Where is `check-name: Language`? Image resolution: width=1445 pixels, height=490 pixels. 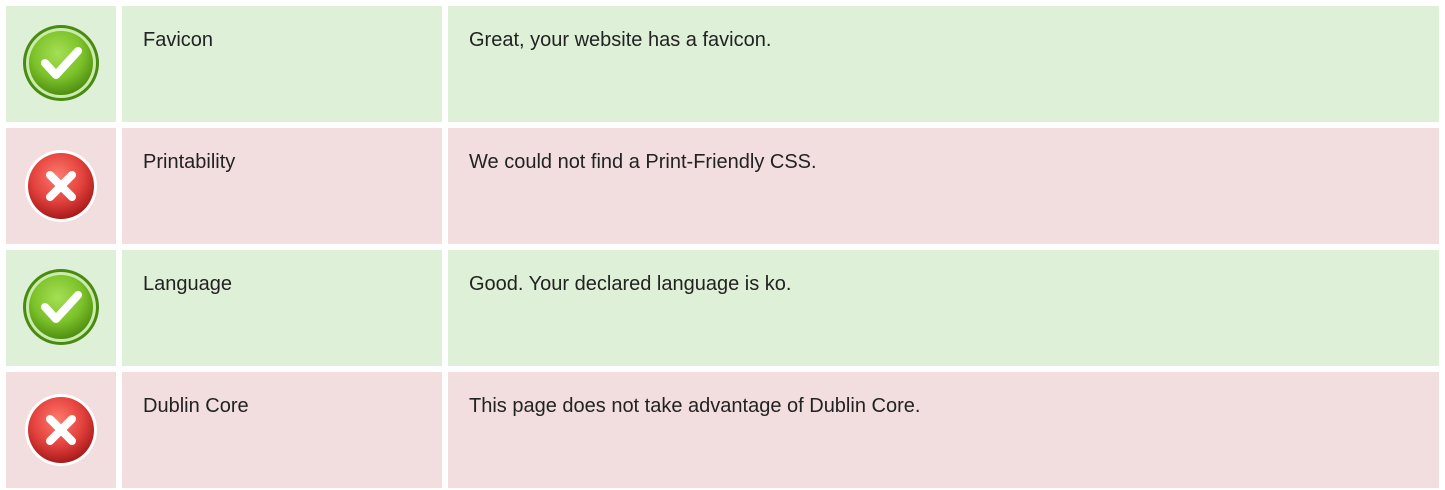 check-name: Language is located at coordinates (282, 308).